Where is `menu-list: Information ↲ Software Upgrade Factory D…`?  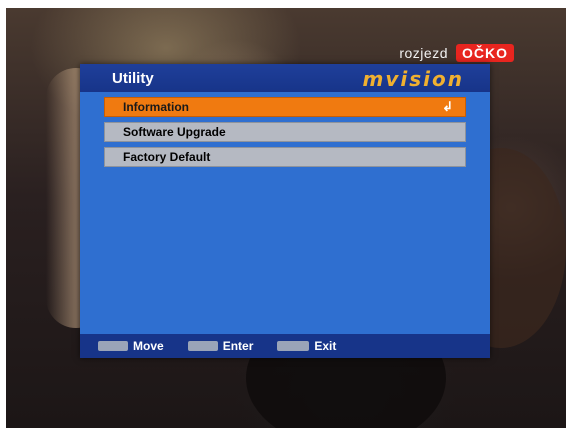
menu-list: Information ↲ Software Upgrade Factory D… is located at coordinates (285, 134).